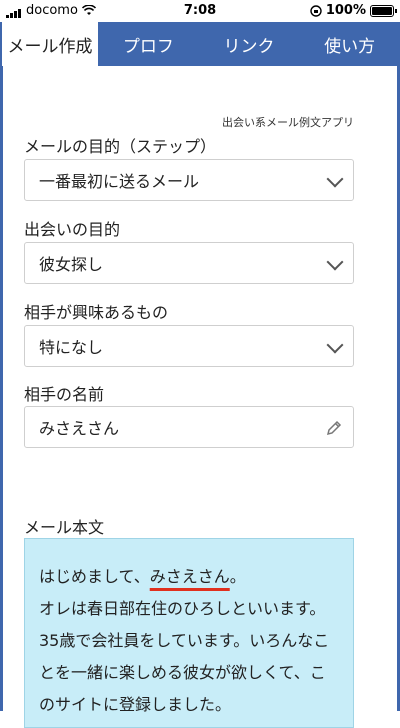 This screenshot has height=728, width=400. Describe the element at coordinates (189, 346) in the screenshot. I see `interest-select: 特になし` at that location.